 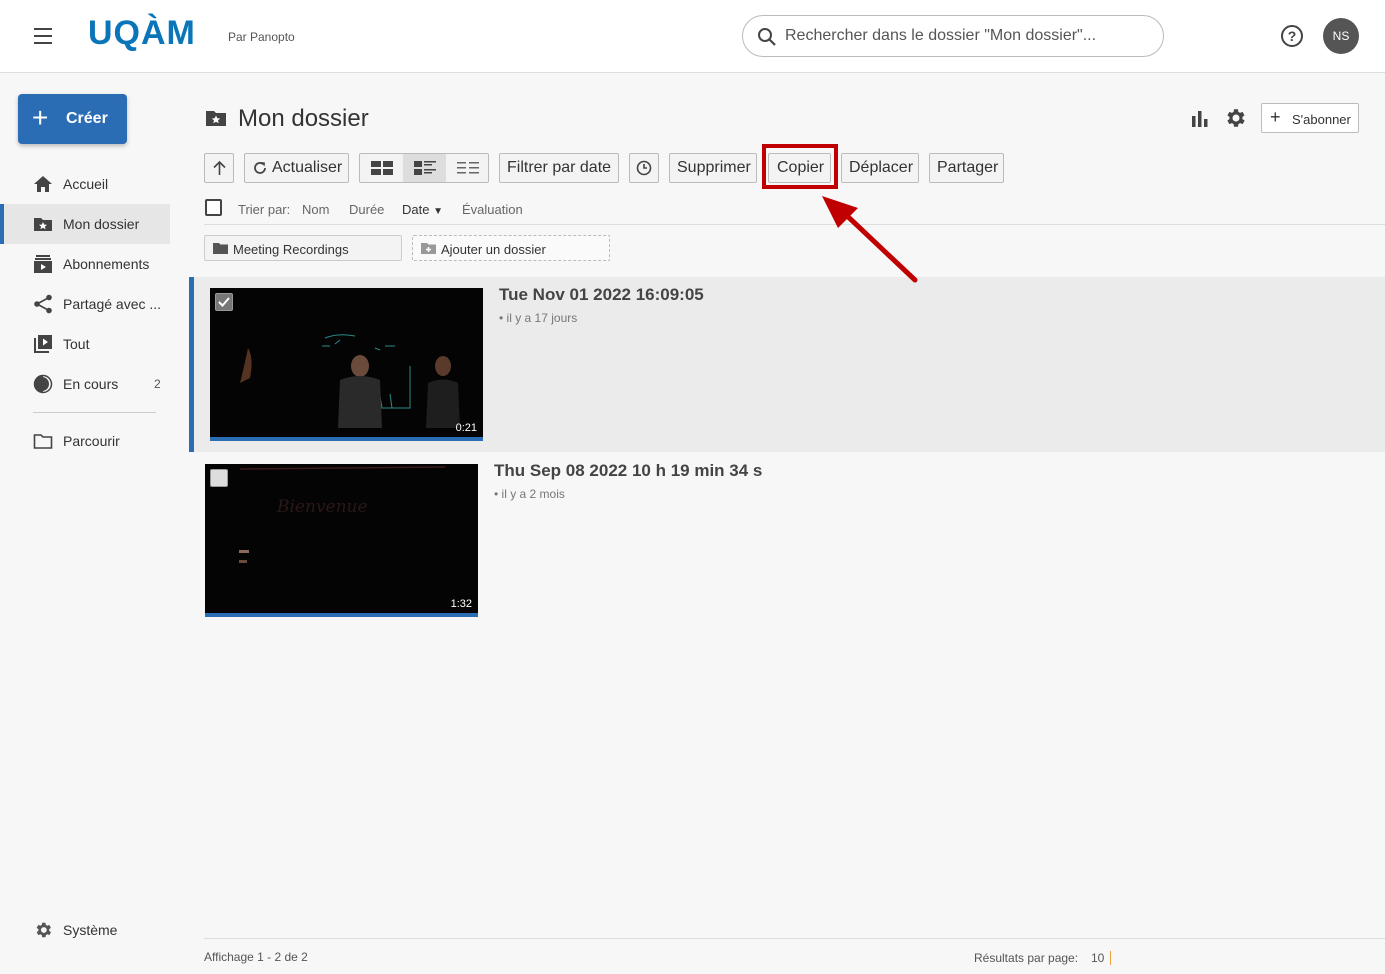 I want to click on sidebar-item-mon-dossier: Mon dossier, so click(x=85, y=224).